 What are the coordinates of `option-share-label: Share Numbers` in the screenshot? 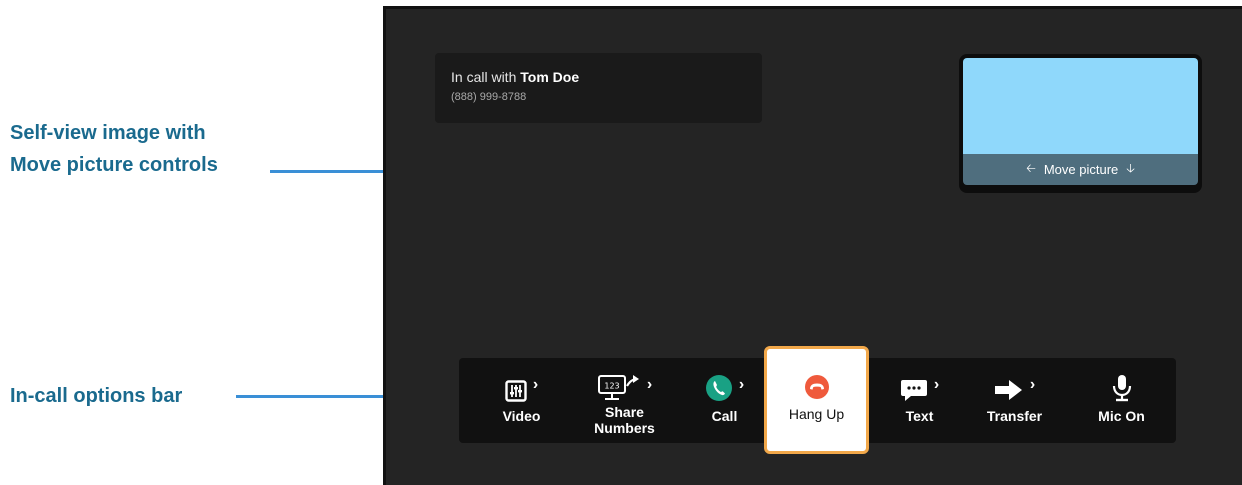 It's located at (624, 420).